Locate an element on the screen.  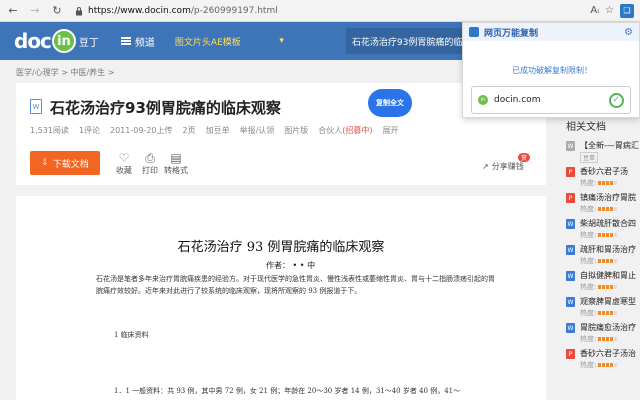
address-bar: https://www.docin.com/p-260999197.html is located at coordinates (339, 11).